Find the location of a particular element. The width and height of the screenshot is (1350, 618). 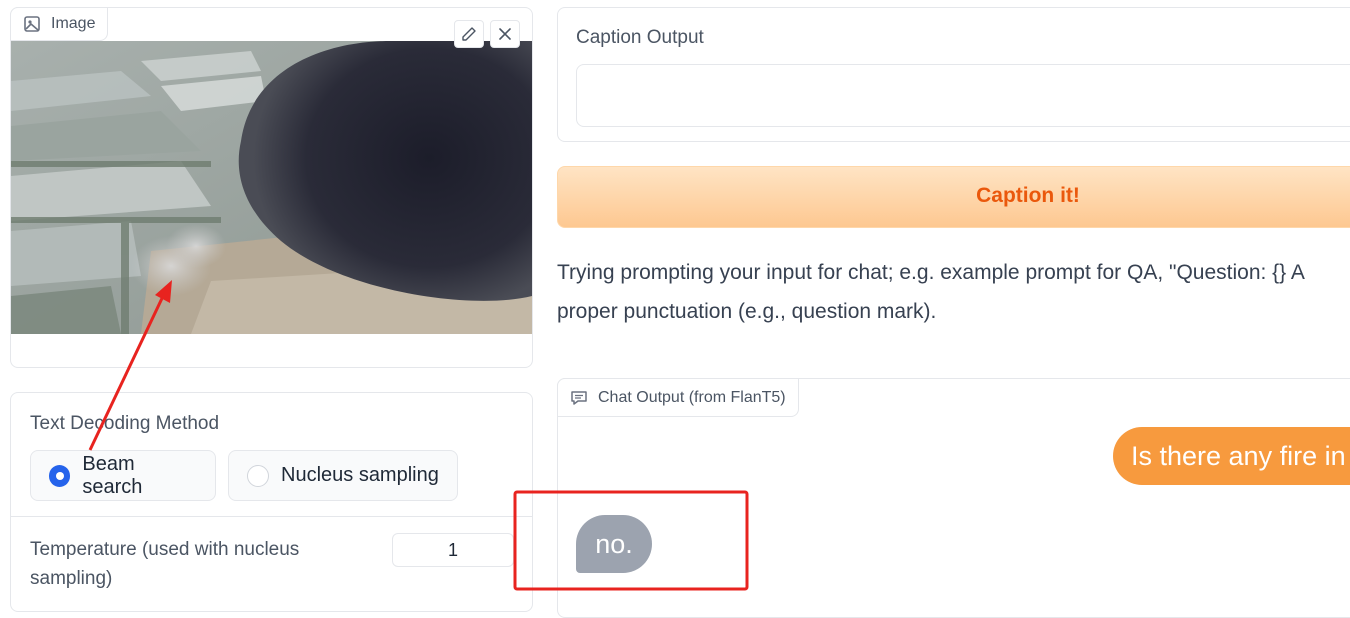

red-arrow-annotation is located at coordinates (130, 365).